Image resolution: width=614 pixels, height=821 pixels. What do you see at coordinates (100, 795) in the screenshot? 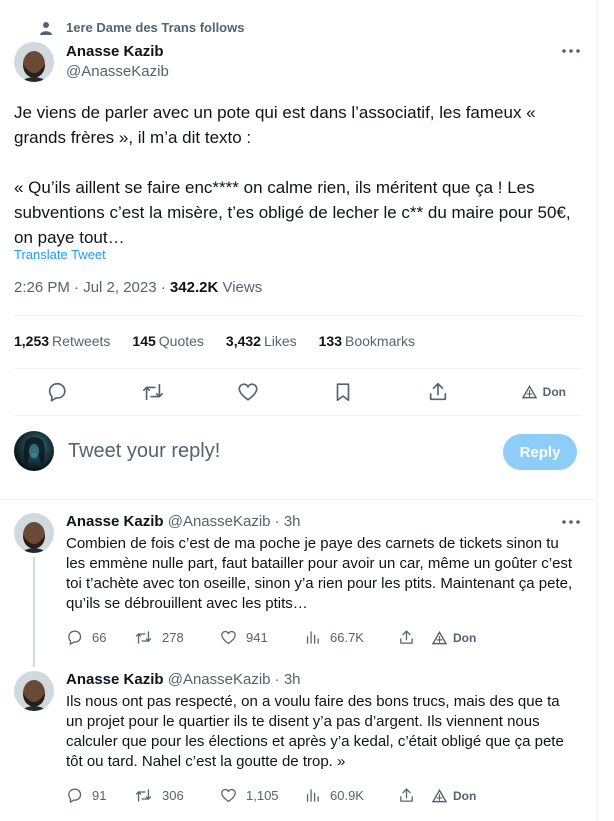
I see `reply-count: 91` at bounding box center [100, 795].